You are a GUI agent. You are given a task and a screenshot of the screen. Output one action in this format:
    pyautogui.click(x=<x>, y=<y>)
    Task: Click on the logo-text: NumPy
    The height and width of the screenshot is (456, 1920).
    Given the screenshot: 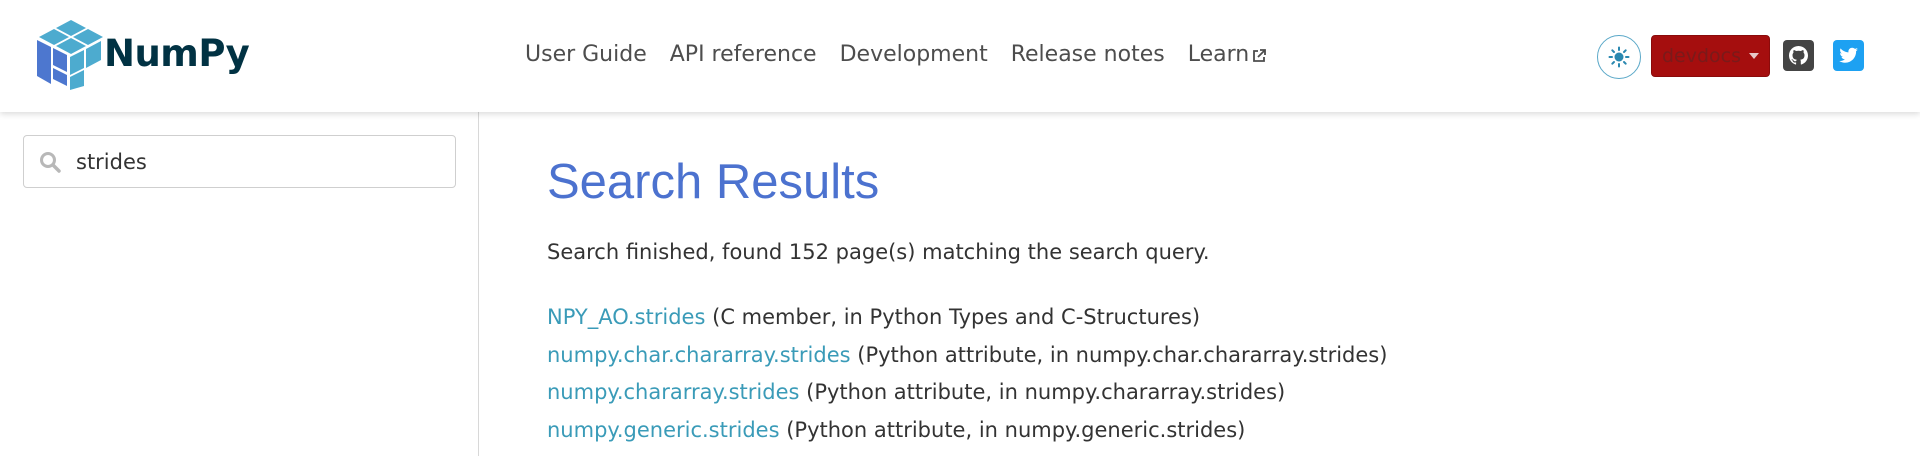 What is the action you would take?
    pyautogui.click(x=177, y=53)
    